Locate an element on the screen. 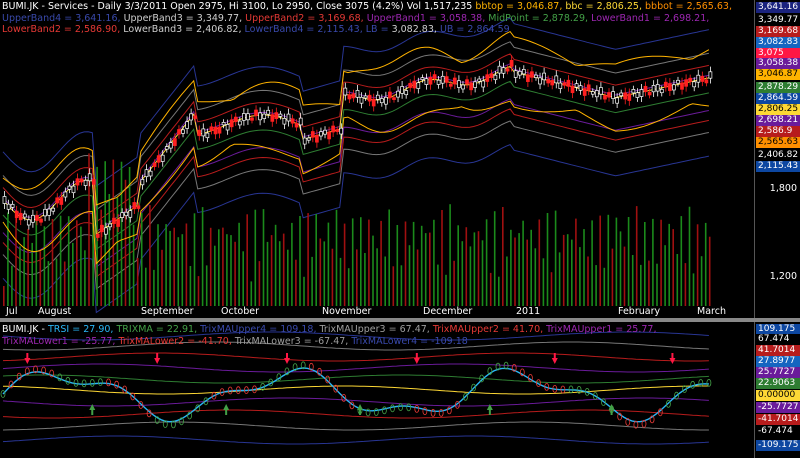  date-label-september: September is located at coordinates (167, 311).